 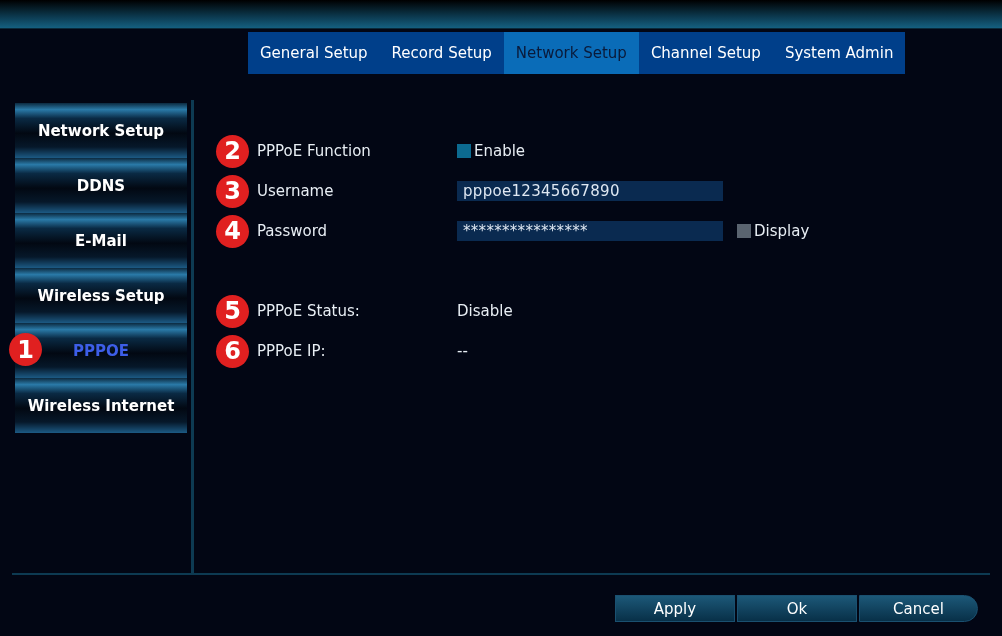 What do you see at coordinates (462, 351) in the screenshot?
I see `field-value: --` at bounding box center [462, 351].